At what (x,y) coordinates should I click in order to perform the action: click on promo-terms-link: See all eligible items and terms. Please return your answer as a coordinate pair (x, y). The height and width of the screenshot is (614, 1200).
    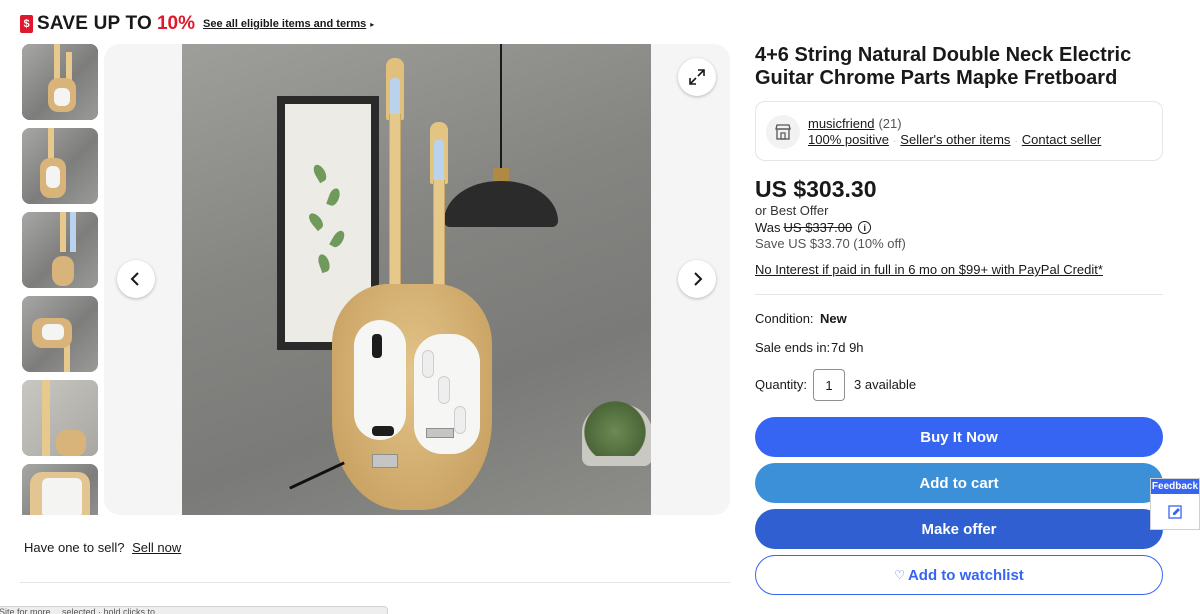
    Looking at the image, I should click on (284, 24).